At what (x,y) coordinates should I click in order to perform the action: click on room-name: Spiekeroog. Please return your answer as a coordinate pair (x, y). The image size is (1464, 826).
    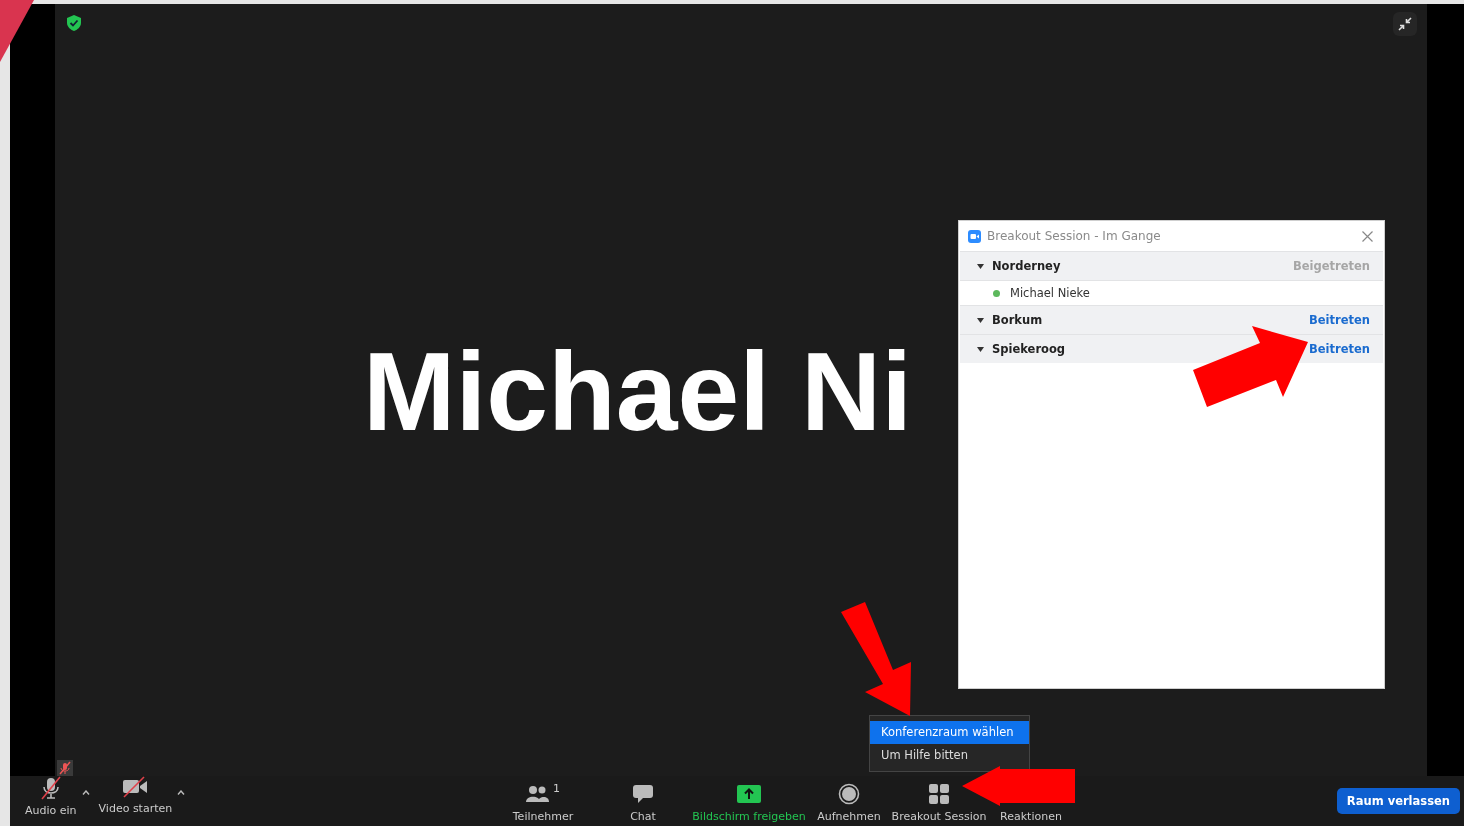
    Looking at the image, I should click on (1029, 349).